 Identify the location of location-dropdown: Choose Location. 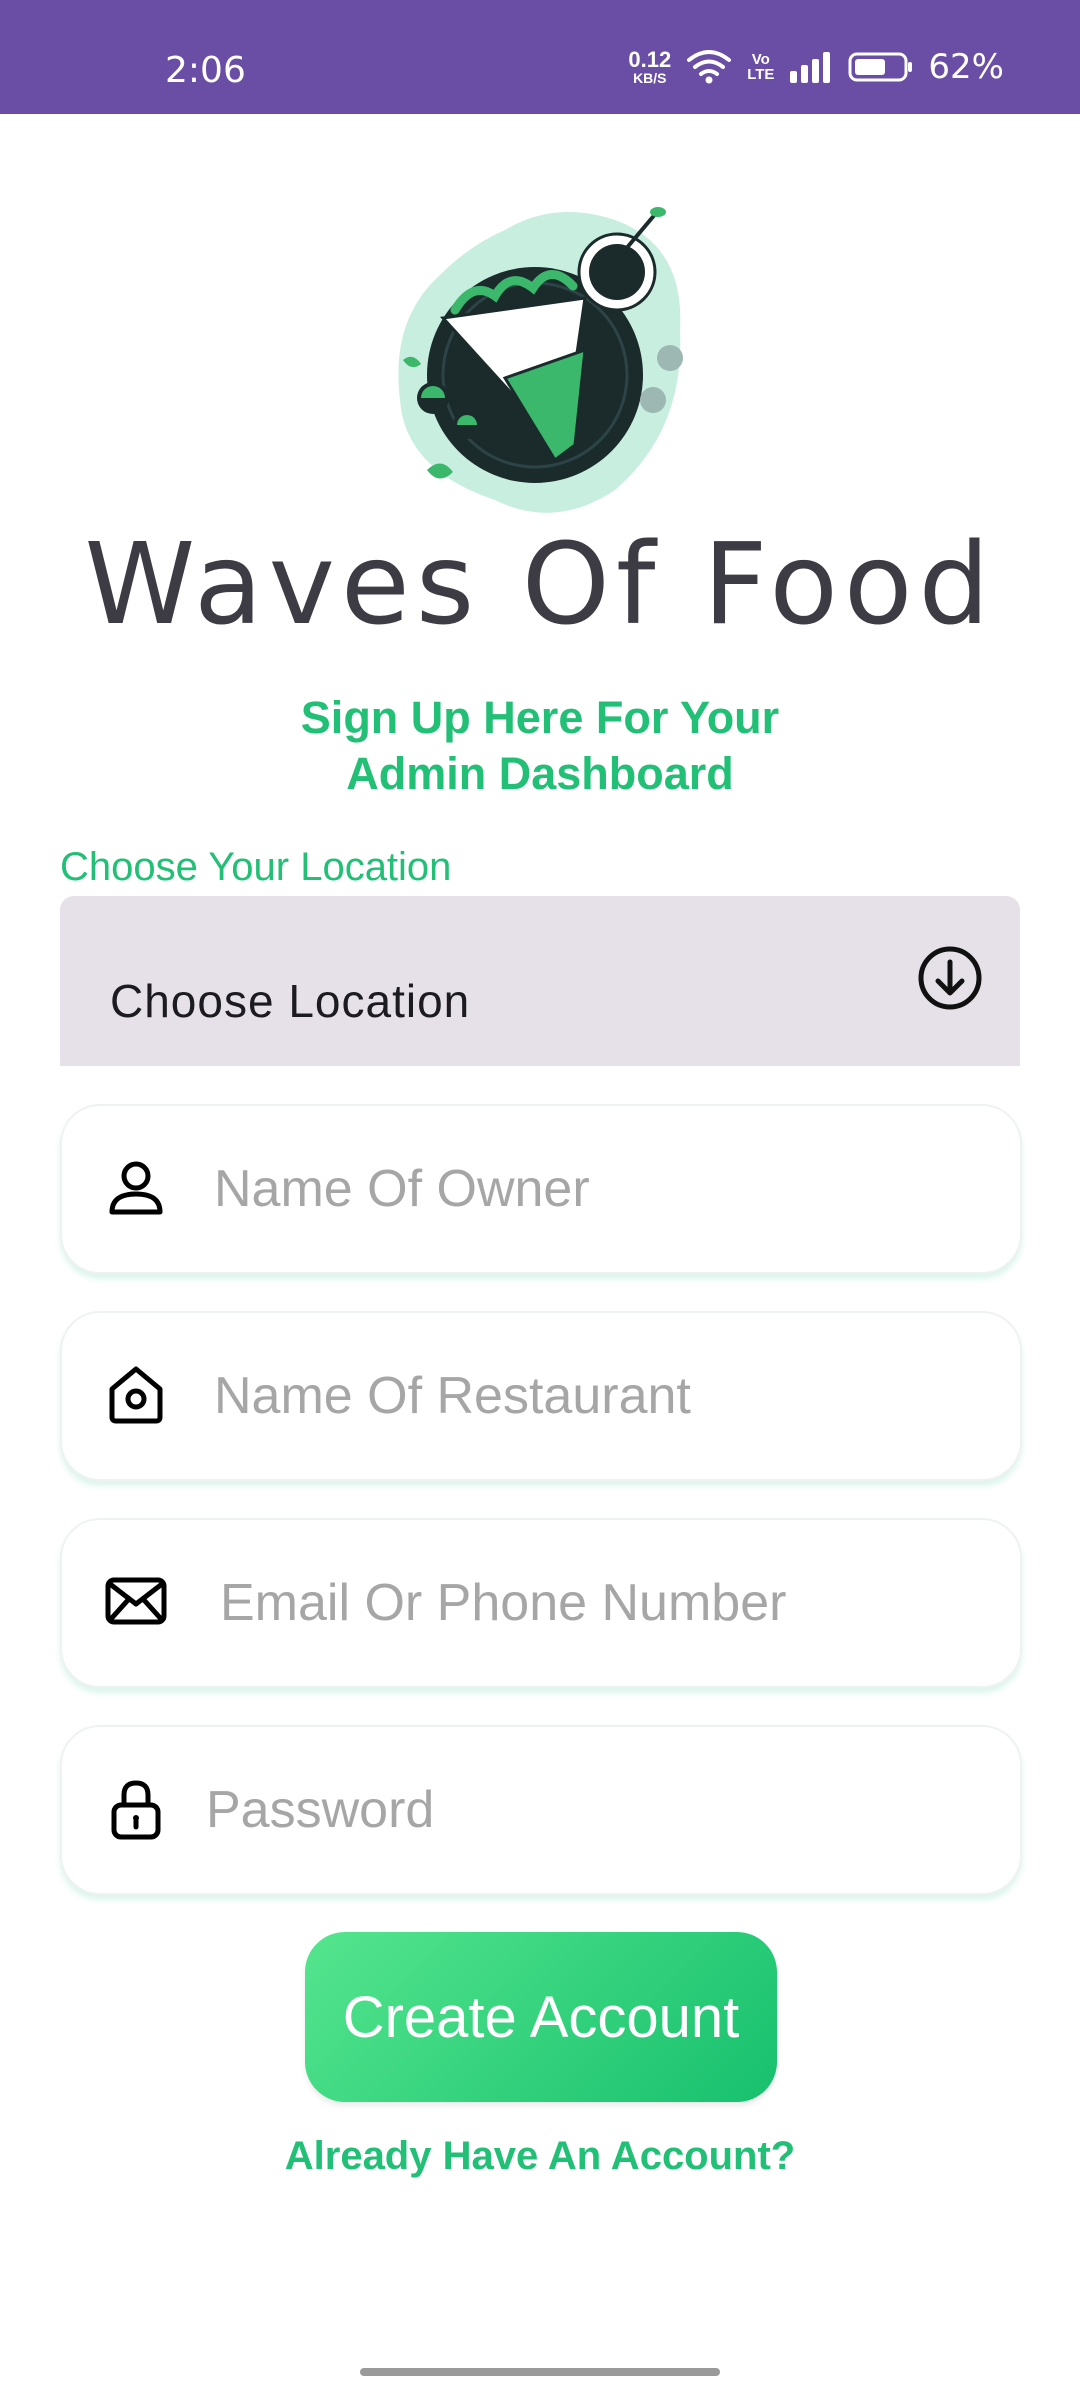
(540, 981).